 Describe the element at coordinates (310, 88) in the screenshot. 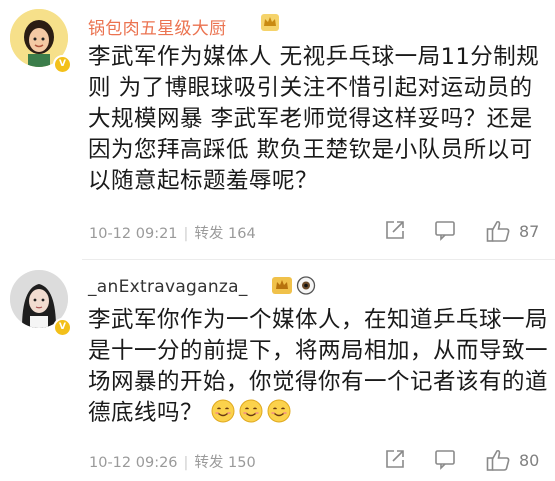

I see `comment-line: 则 为了博眼球吸引关注不惜引起对运动员的` at that location.